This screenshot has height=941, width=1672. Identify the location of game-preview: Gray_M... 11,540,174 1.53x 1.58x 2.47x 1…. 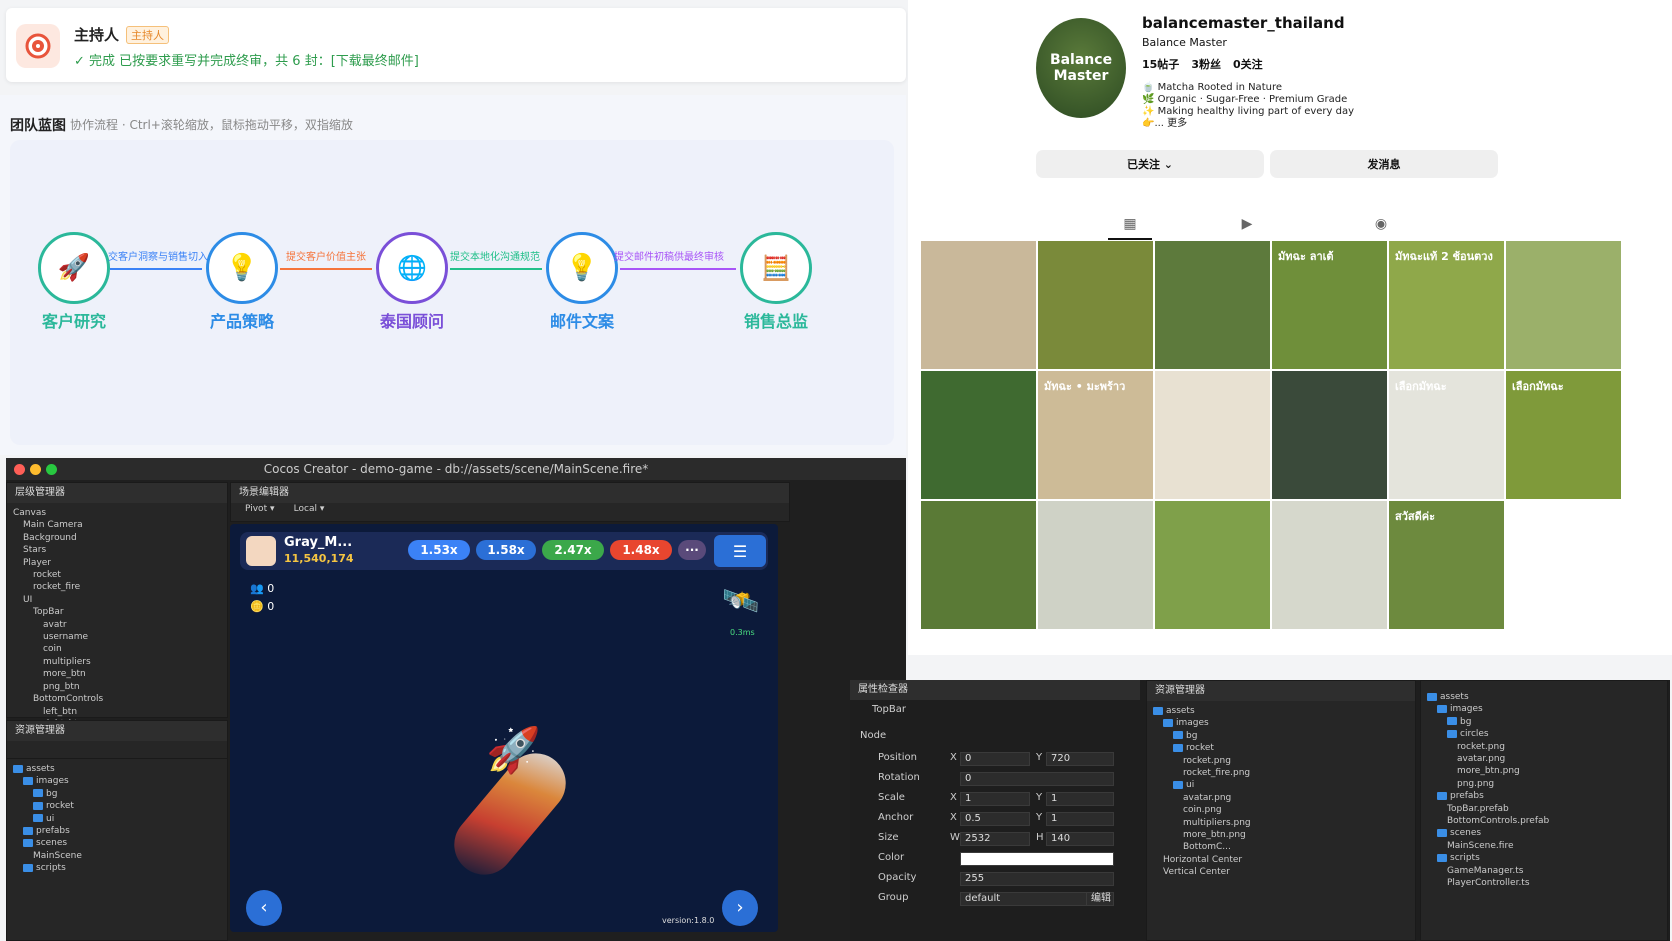
(504, 728).